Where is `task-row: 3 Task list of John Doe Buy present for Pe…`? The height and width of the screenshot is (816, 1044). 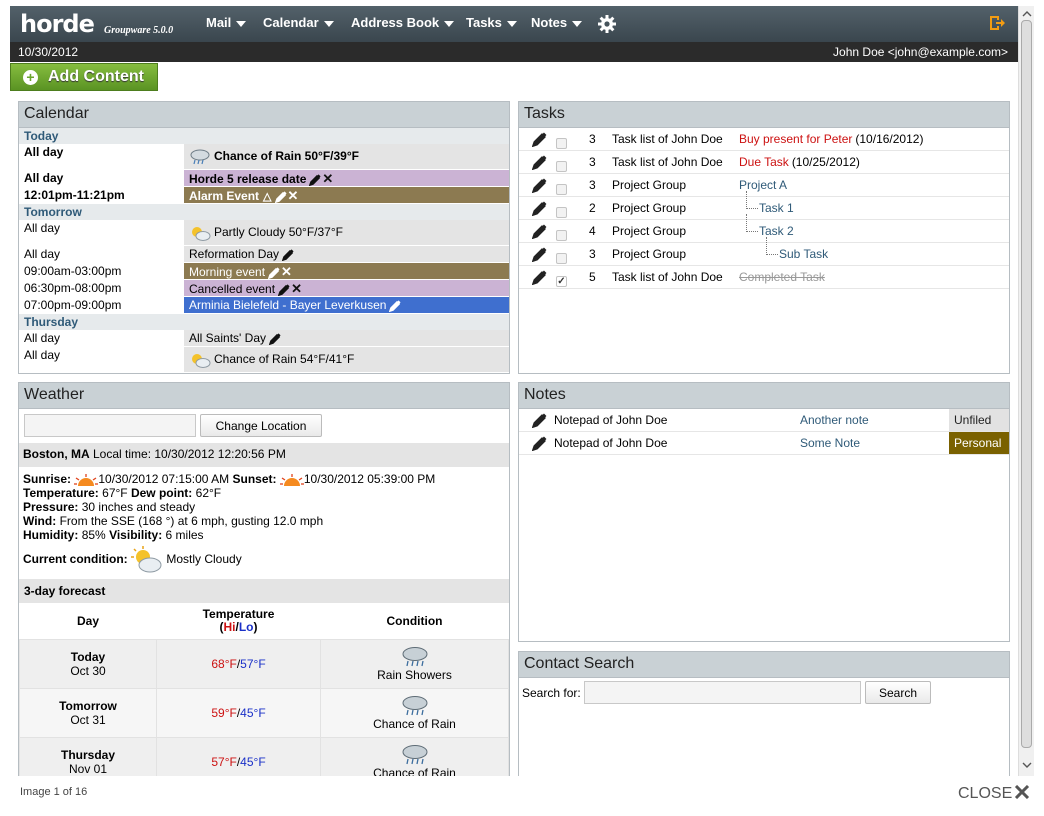
task-row: 3 Task list of John Doe Buy present for Pe… is located at coordinates (764, 139).